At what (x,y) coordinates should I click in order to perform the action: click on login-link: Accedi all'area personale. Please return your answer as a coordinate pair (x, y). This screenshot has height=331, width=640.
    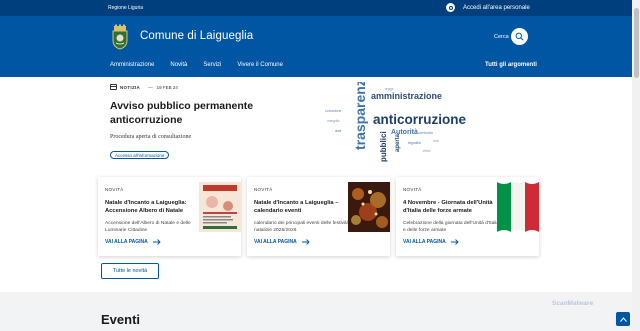
    Looking at the image, I should click on (488, 7).